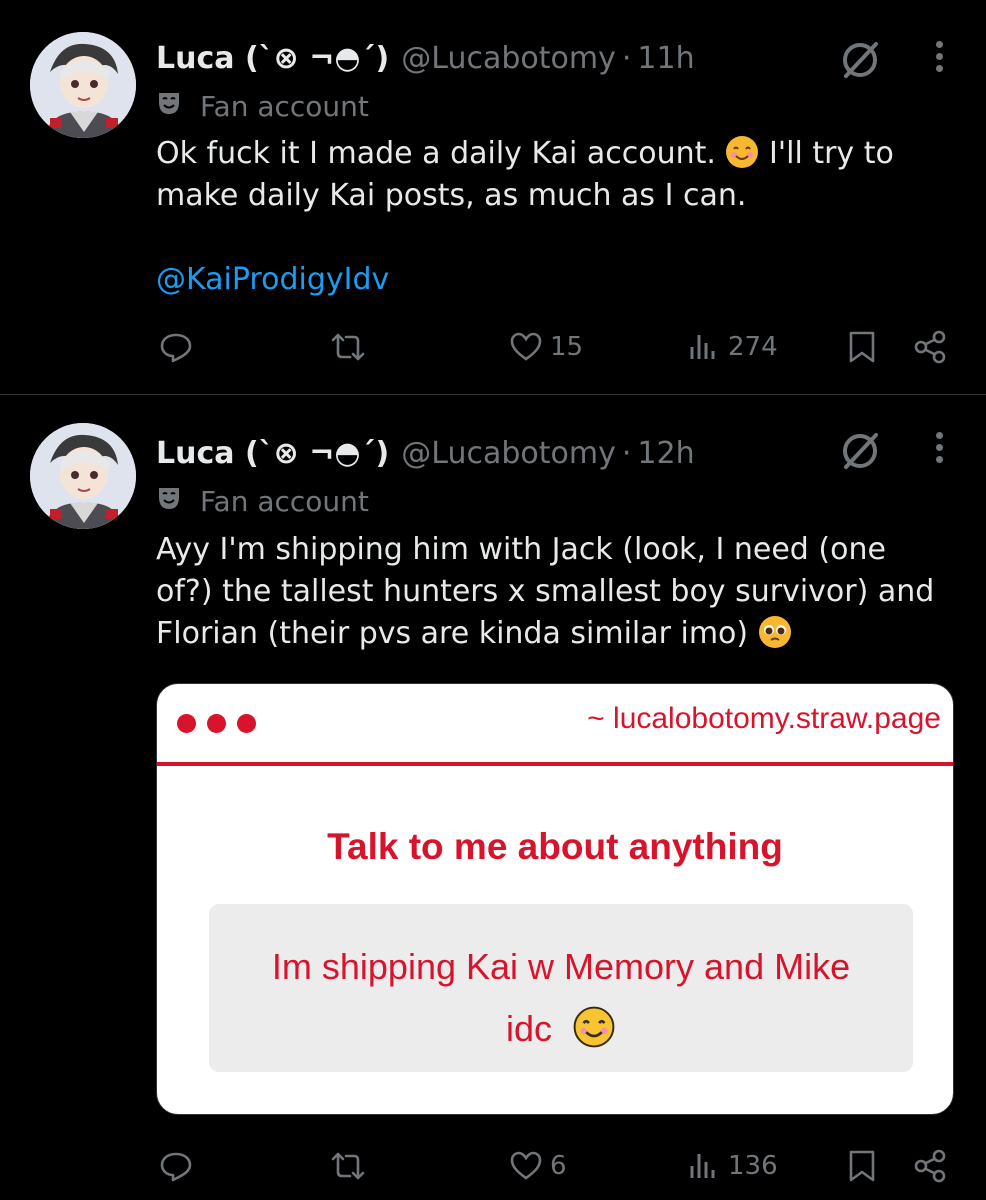 Image resolution: width=986 pixels, height=1200 pixels. I want to click on window-dots, so click(222, 723).